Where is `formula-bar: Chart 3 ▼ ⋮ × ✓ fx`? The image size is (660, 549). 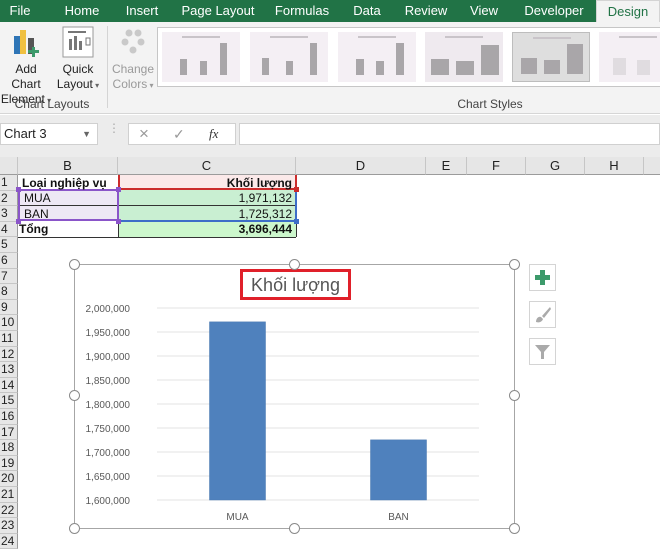
formula-bar: Chart 3 ▼ ⋮ × ✓ fx is located at coordinates (330, 136).